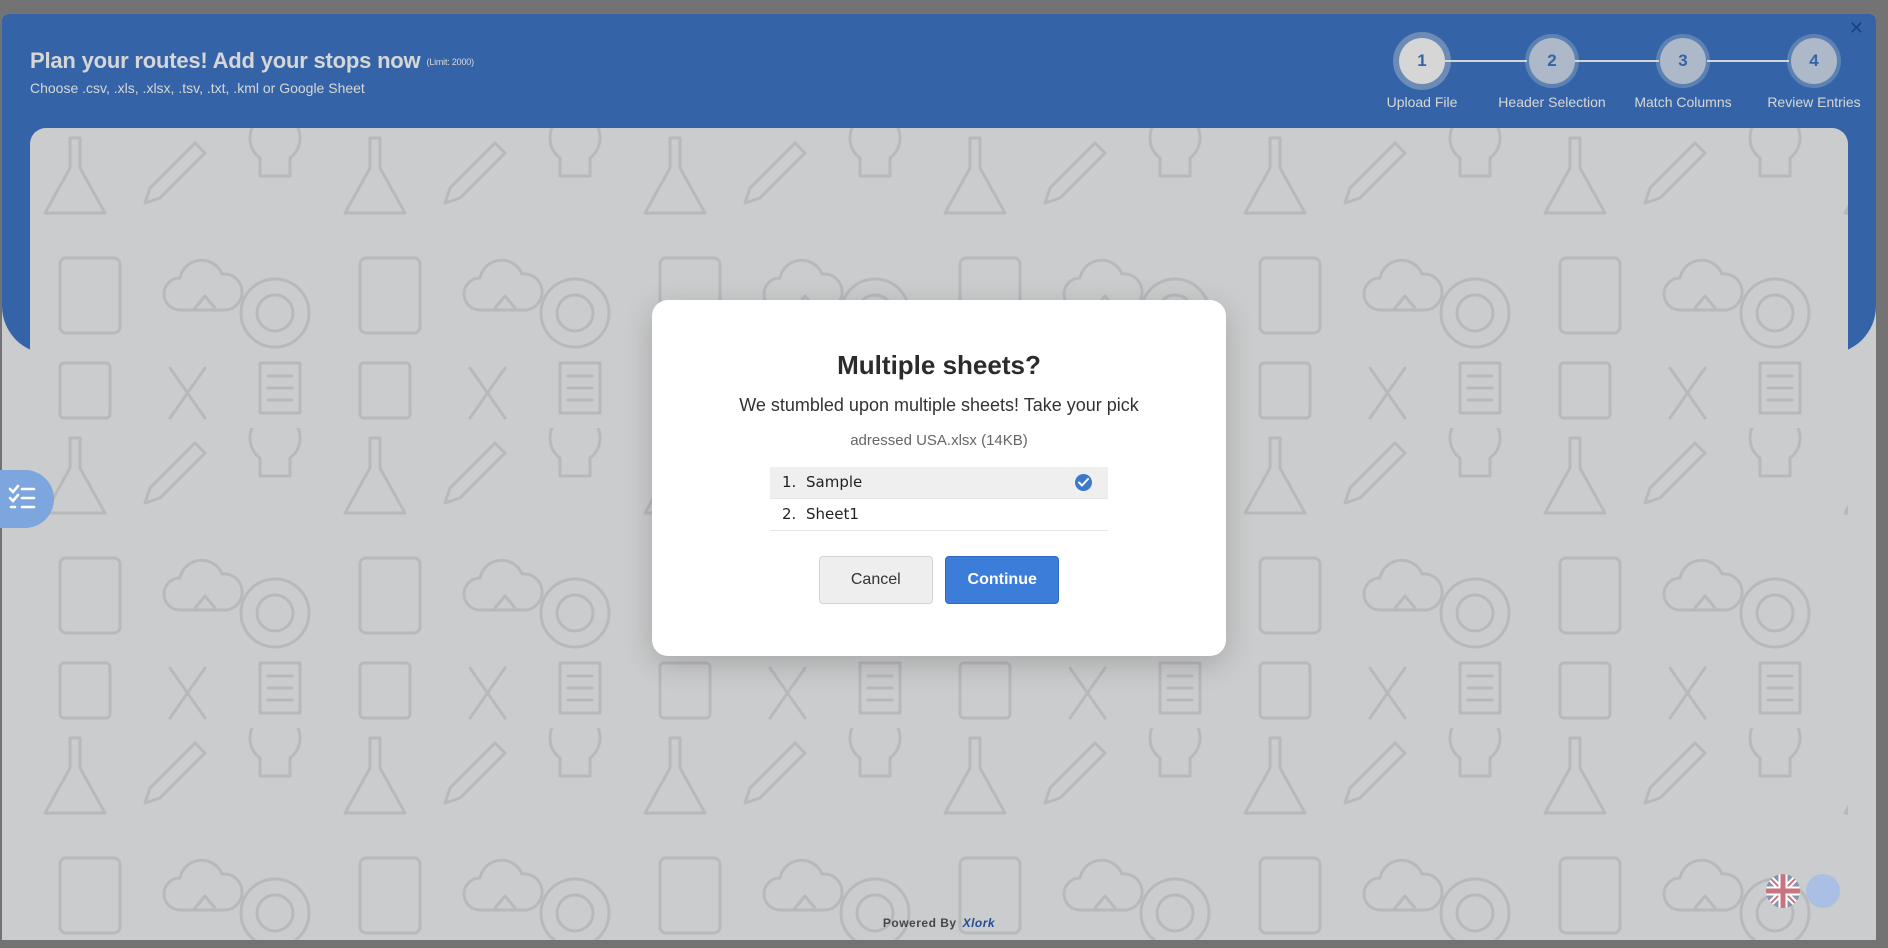  What do you see at coordinates (834, 482) in the screenshot?
I see `sheet-name: Sample` at bounding box center [834, 482].